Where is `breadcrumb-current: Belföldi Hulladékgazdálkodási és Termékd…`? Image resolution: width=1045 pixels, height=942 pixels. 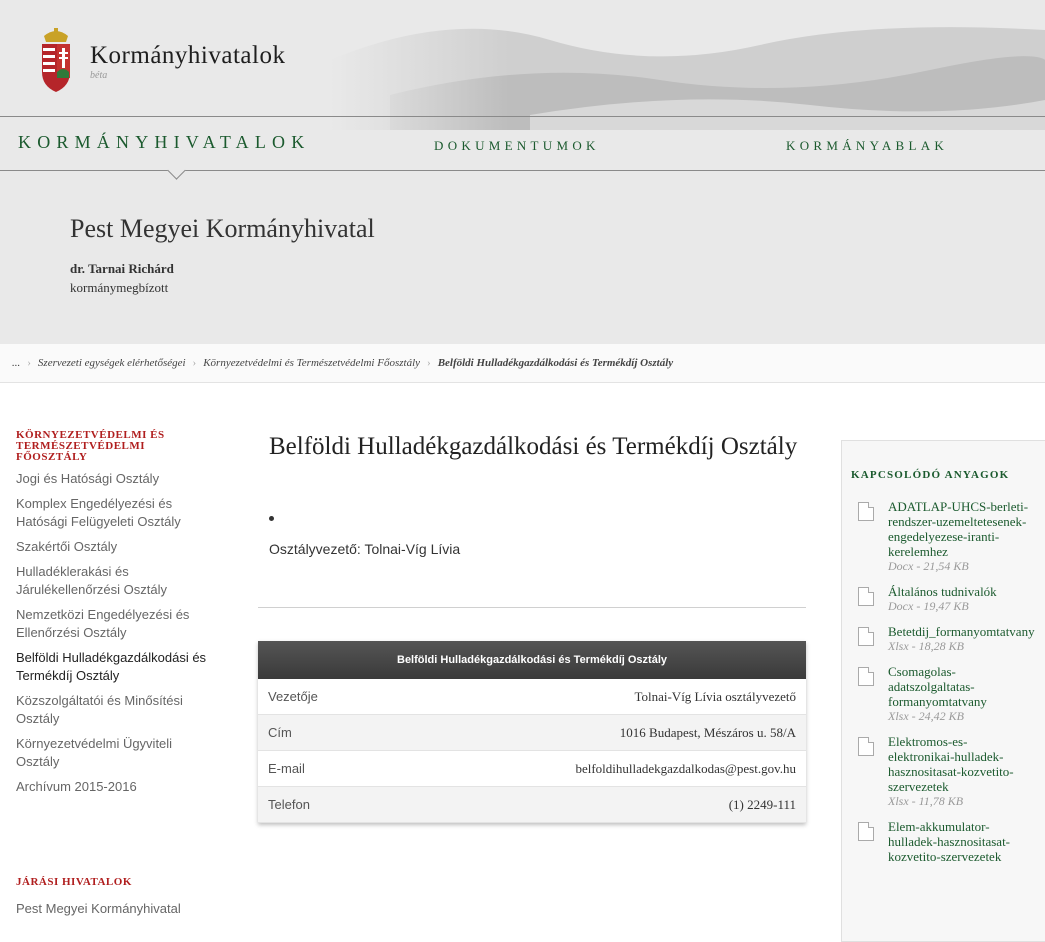 breadcrumb-current: Belföldi Hulladékgazdálkodási és Termékd… is located at coordinates (555, 363).